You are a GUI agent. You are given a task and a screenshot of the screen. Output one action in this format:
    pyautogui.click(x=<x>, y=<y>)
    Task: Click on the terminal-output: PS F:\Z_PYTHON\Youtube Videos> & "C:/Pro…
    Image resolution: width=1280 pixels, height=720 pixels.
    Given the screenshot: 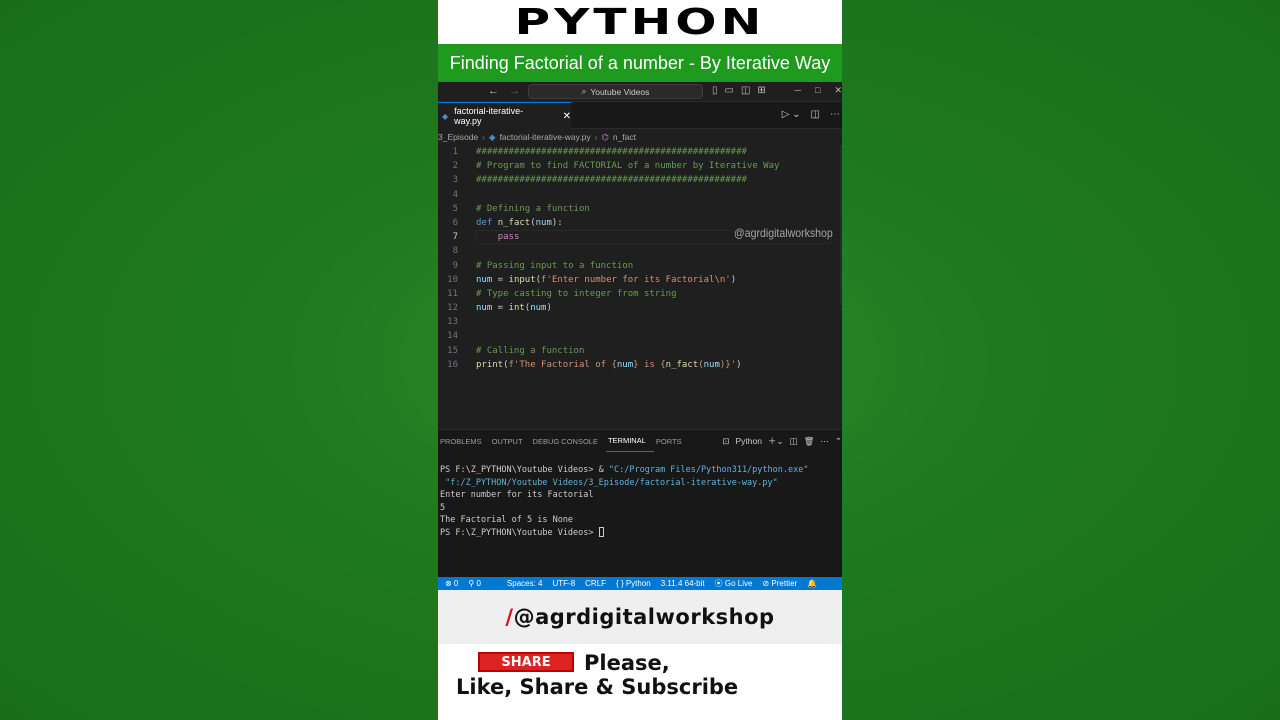 What is the action you would take?
    pyautogui.click(x=640, y=495)
    